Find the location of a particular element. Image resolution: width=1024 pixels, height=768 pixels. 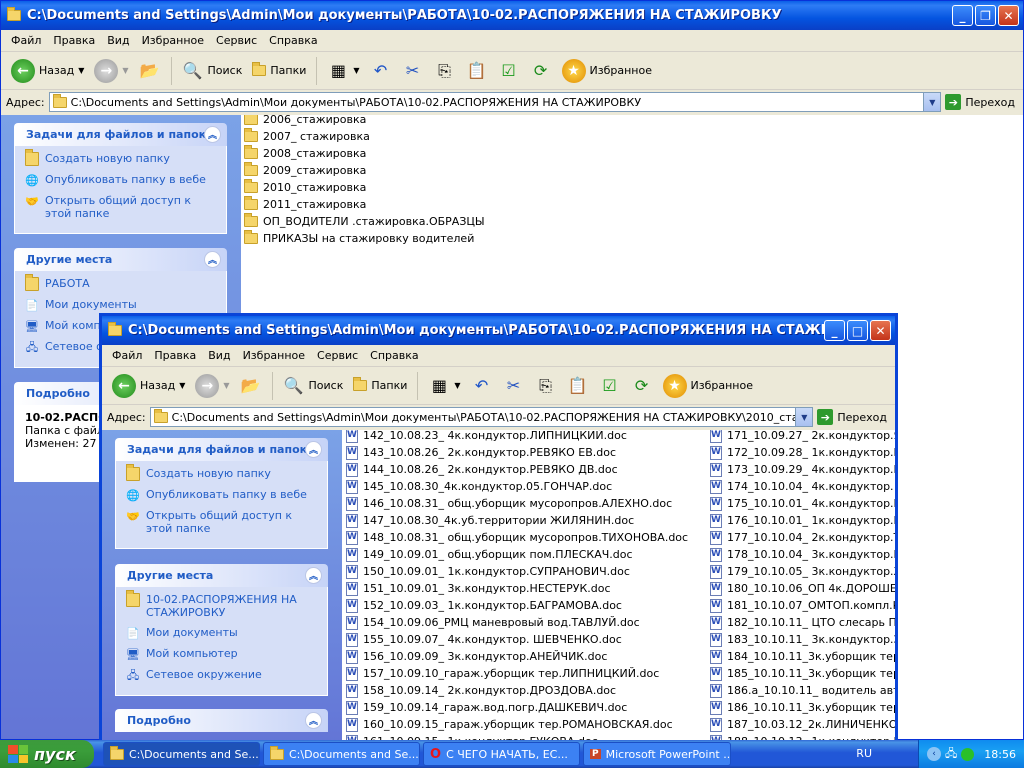

menu-view: Вид is located at coordinates (118, 40).